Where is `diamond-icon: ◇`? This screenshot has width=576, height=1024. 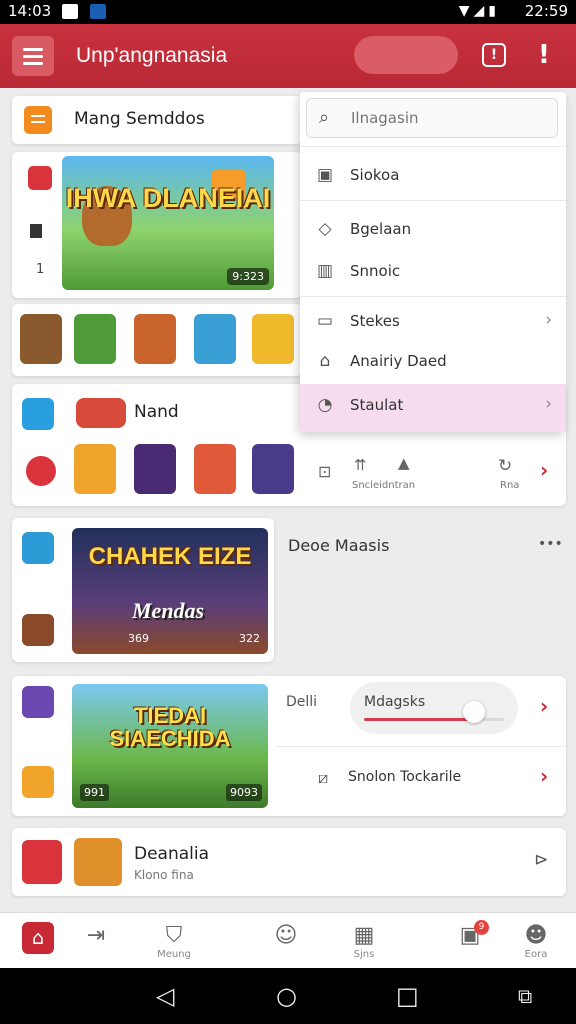
diamond-icon: ◇ is located at coordinates (325, 229).